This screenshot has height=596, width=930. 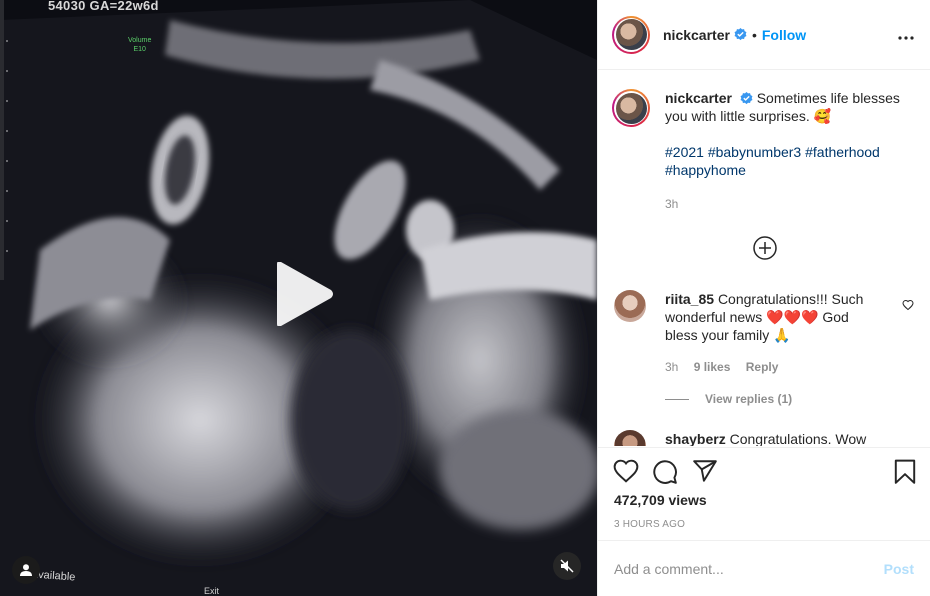 I want to click on view-replies-button: View replies (1), so click(x=728, y=399).